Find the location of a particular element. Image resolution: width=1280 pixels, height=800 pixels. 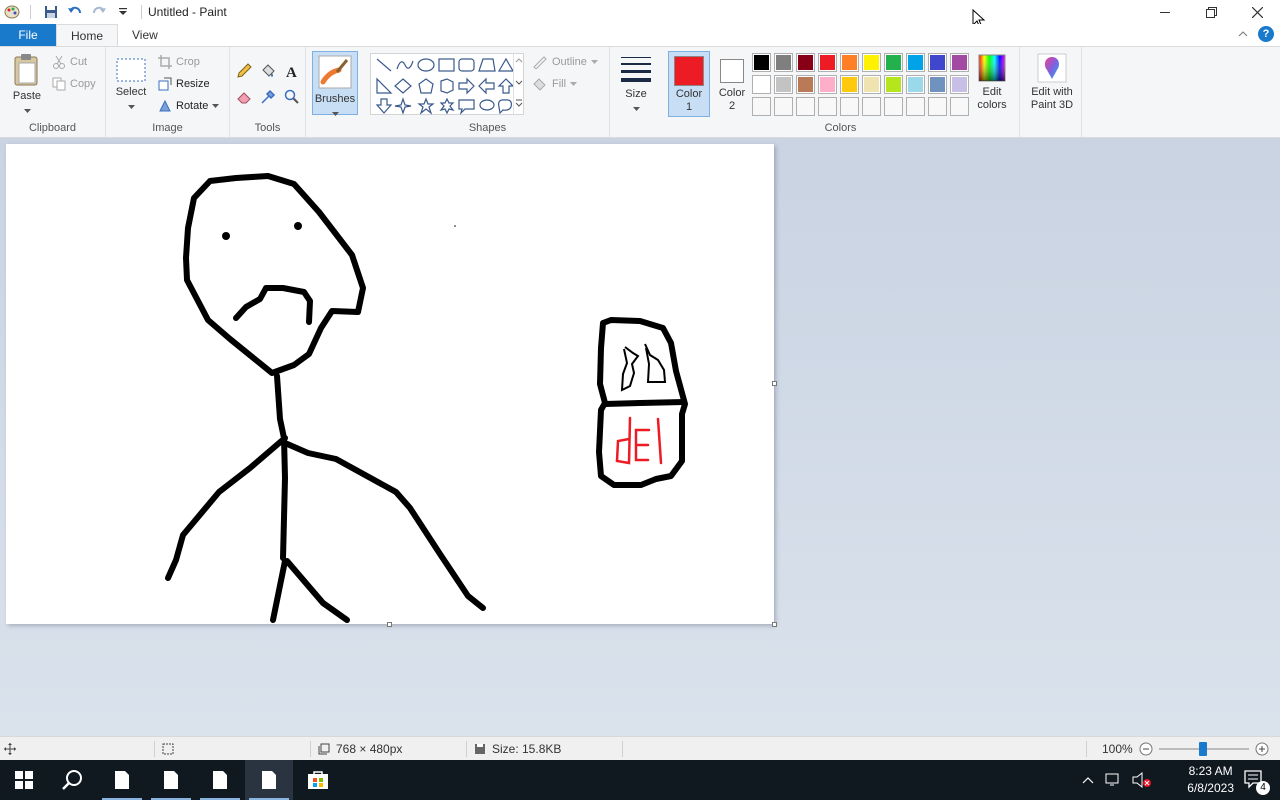

collapse-ribbon-chevron-icon is located at coordinates (1243, 34).